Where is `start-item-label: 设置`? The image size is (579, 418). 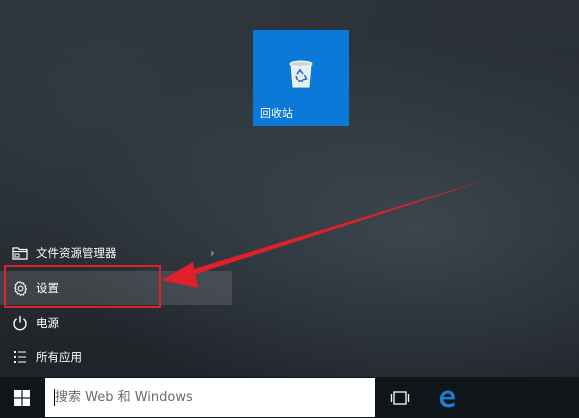 start-item-label: 设置 is located at coordinates (47, 288).